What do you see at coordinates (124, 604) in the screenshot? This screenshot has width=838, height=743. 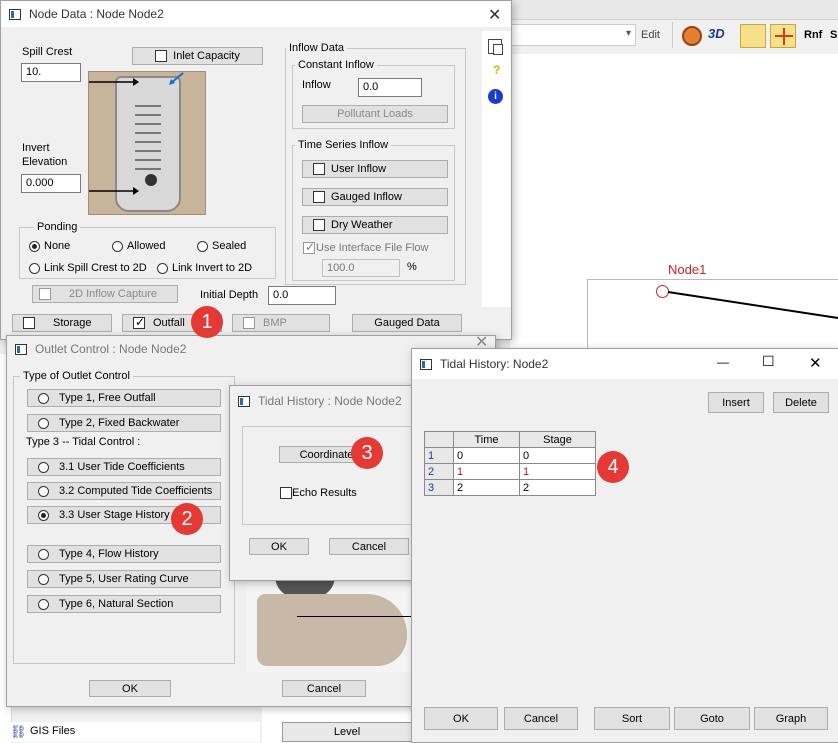 I see `type6-option: Type 6, Natural Section` at bounding box center [124, 604].